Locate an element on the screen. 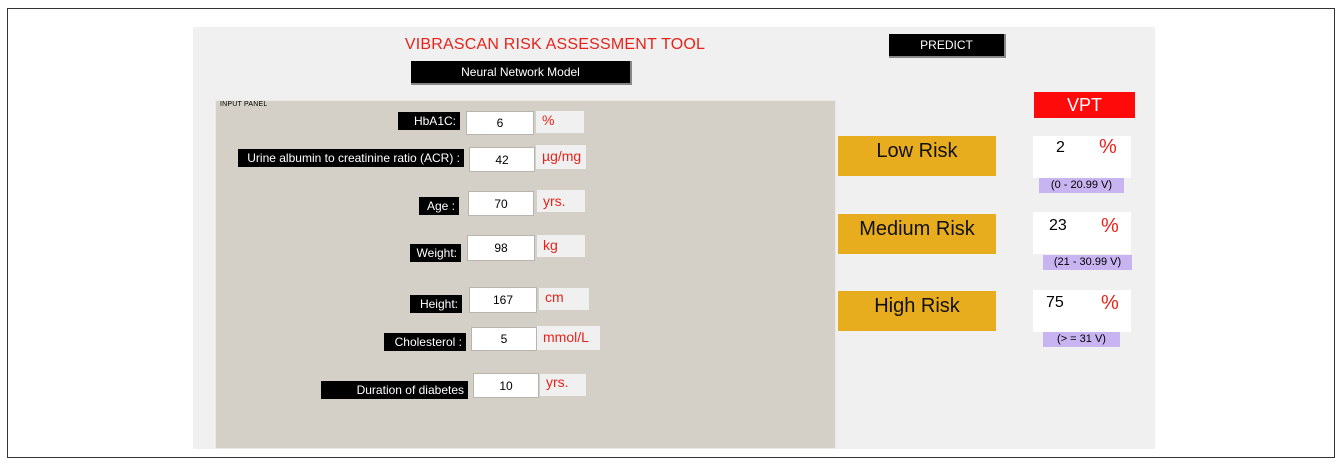 Image resolution: width=1343 pixels, height=468 pixels. weight-input is located at coordinates (501, 248).